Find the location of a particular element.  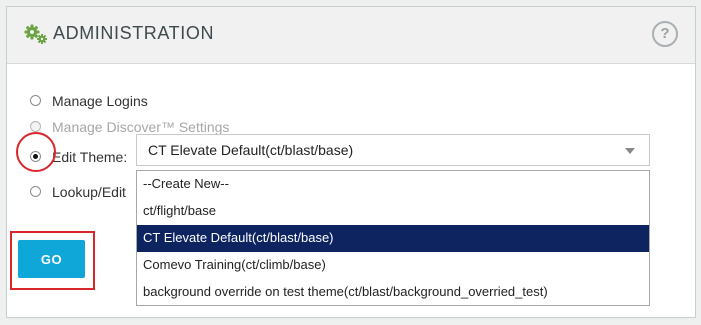

chevron-down-icon is located at coordinates (630, 151).